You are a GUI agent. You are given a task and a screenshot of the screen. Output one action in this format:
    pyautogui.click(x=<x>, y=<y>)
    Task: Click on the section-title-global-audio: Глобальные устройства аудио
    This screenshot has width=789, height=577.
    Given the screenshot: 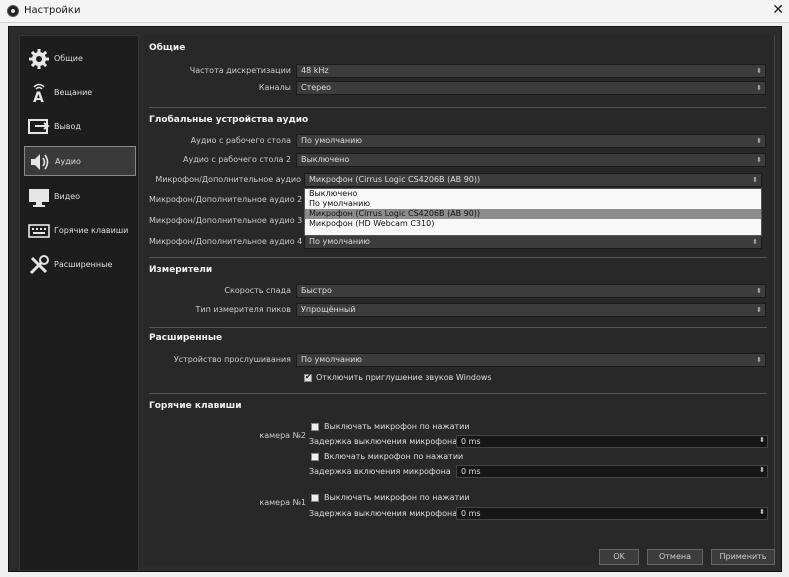 What is the action you would take?
    pyautogui.click(x=229, y=120)
    